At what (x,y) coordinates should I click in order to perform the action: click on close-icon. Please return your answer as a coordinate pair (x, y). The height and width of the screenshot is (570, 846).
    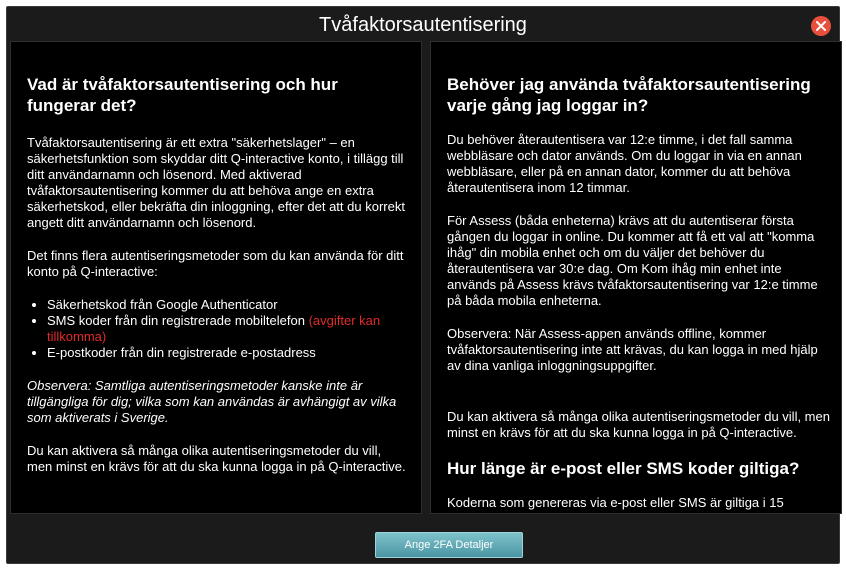
    Looking at the image, I should click on (821, 26).